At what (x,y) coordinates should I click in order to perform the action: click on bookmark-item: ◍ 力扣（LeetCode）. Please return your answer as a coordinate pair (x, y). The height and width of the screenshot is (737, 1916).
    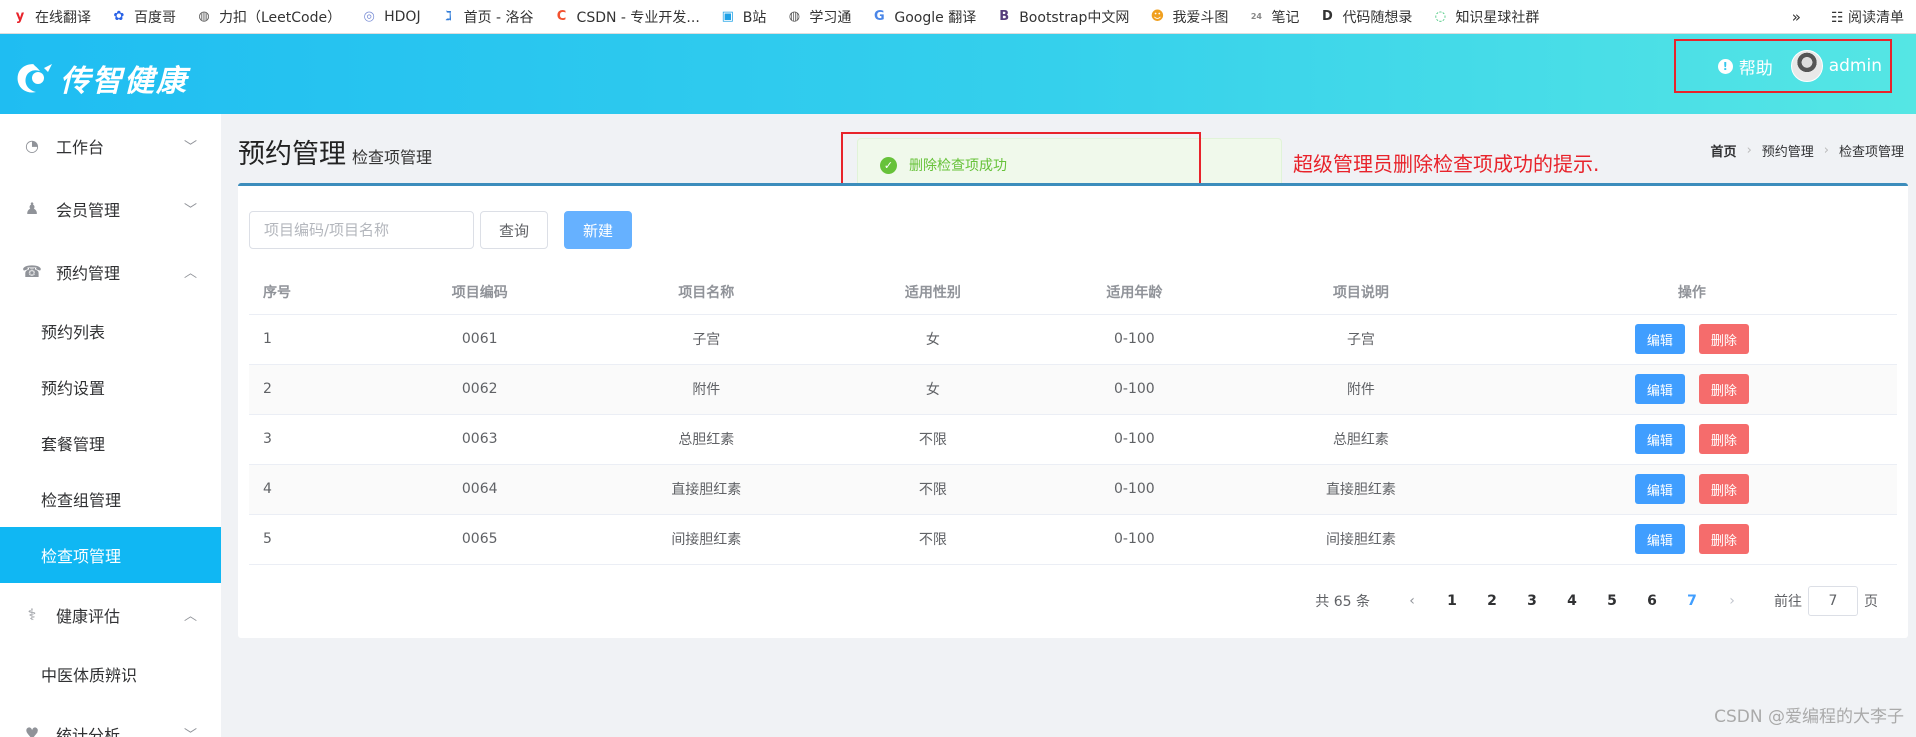
    Looking at the image, I should click on (268, 17).